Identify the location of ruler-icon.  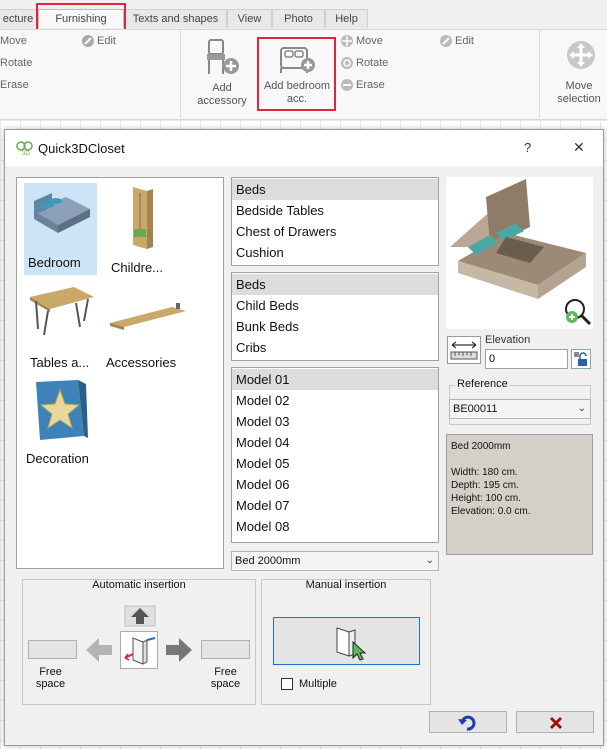
(464, 350).